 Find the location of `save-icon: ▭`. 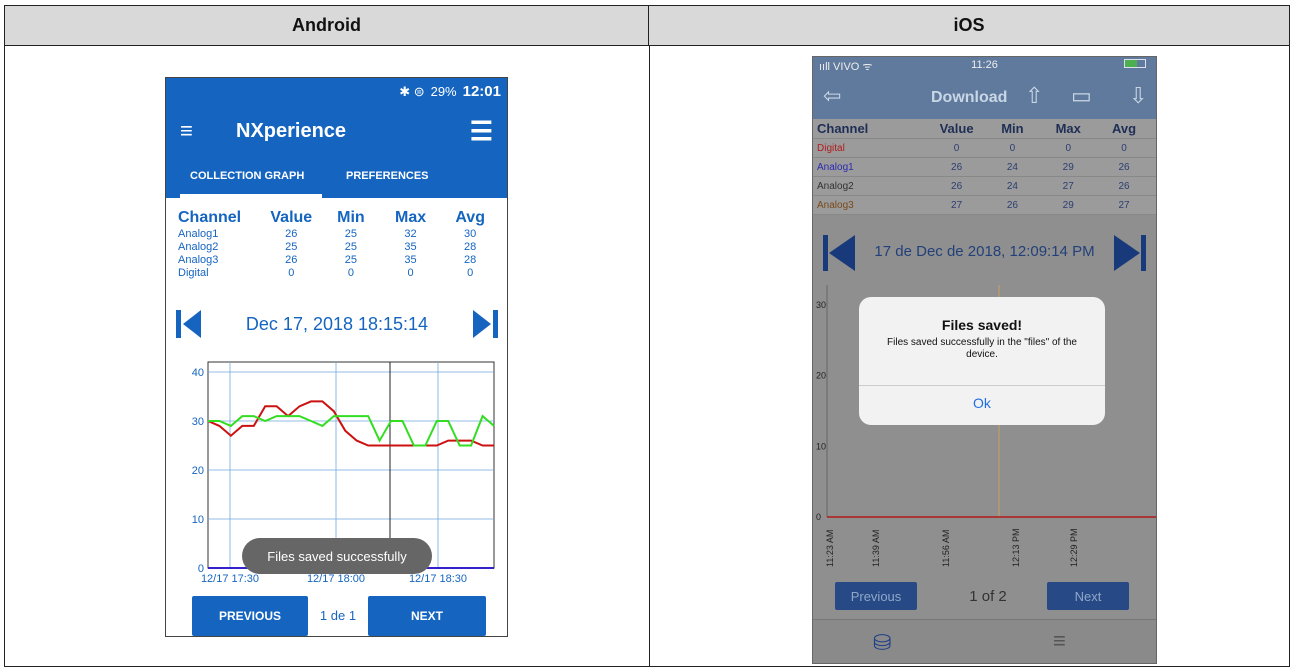

save-icon: ▭ is located at coordinates (1081, 96).